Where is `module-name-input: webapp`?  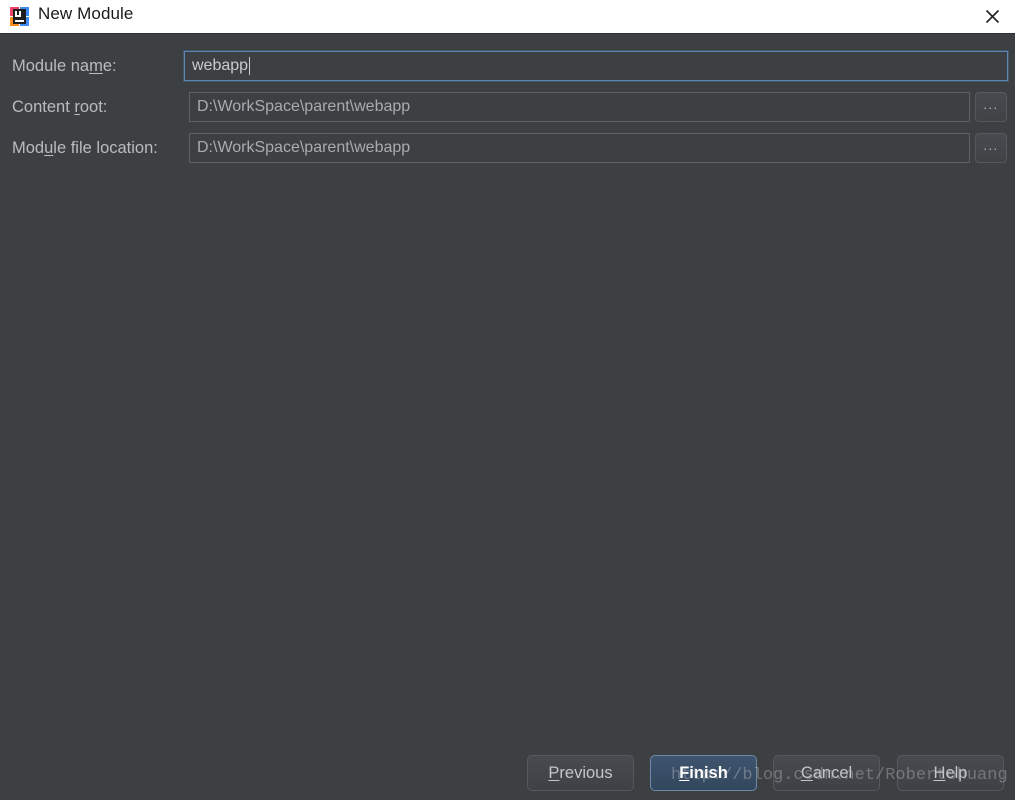 module-name-input: webapp is located at coordinates (596, 66).